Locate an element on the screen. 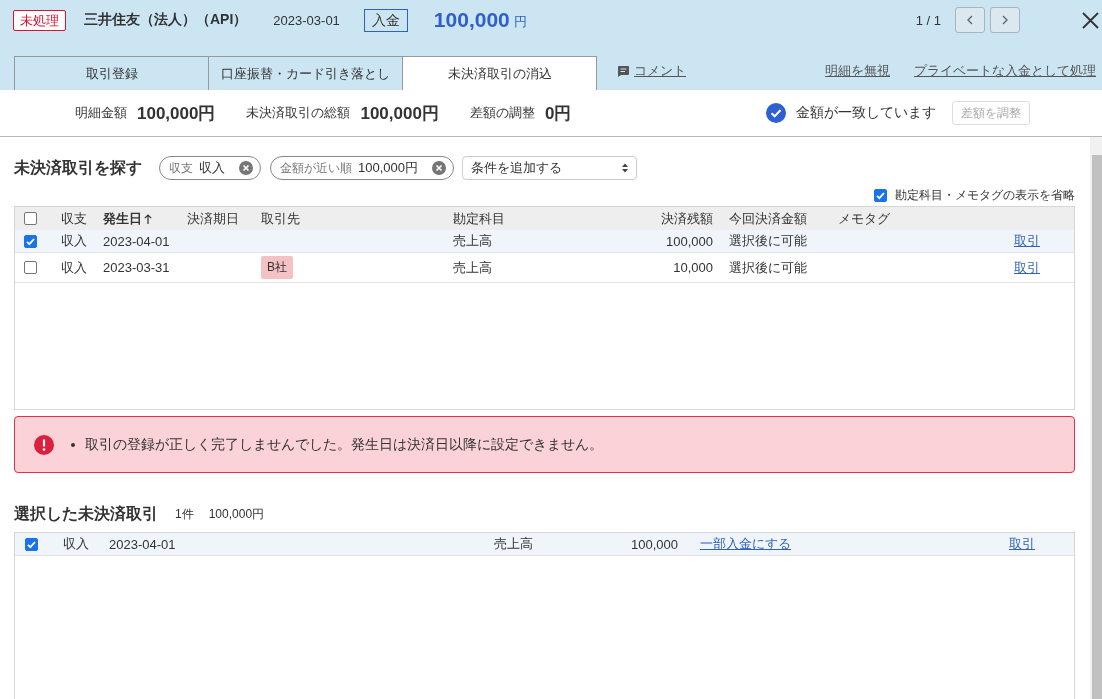  filter-chip: 収支 収入 is located at coordinates (210, 168).